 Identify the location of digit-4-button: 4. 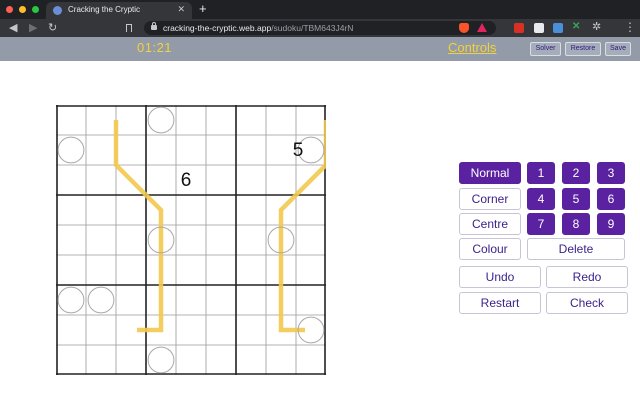
(541, 199).